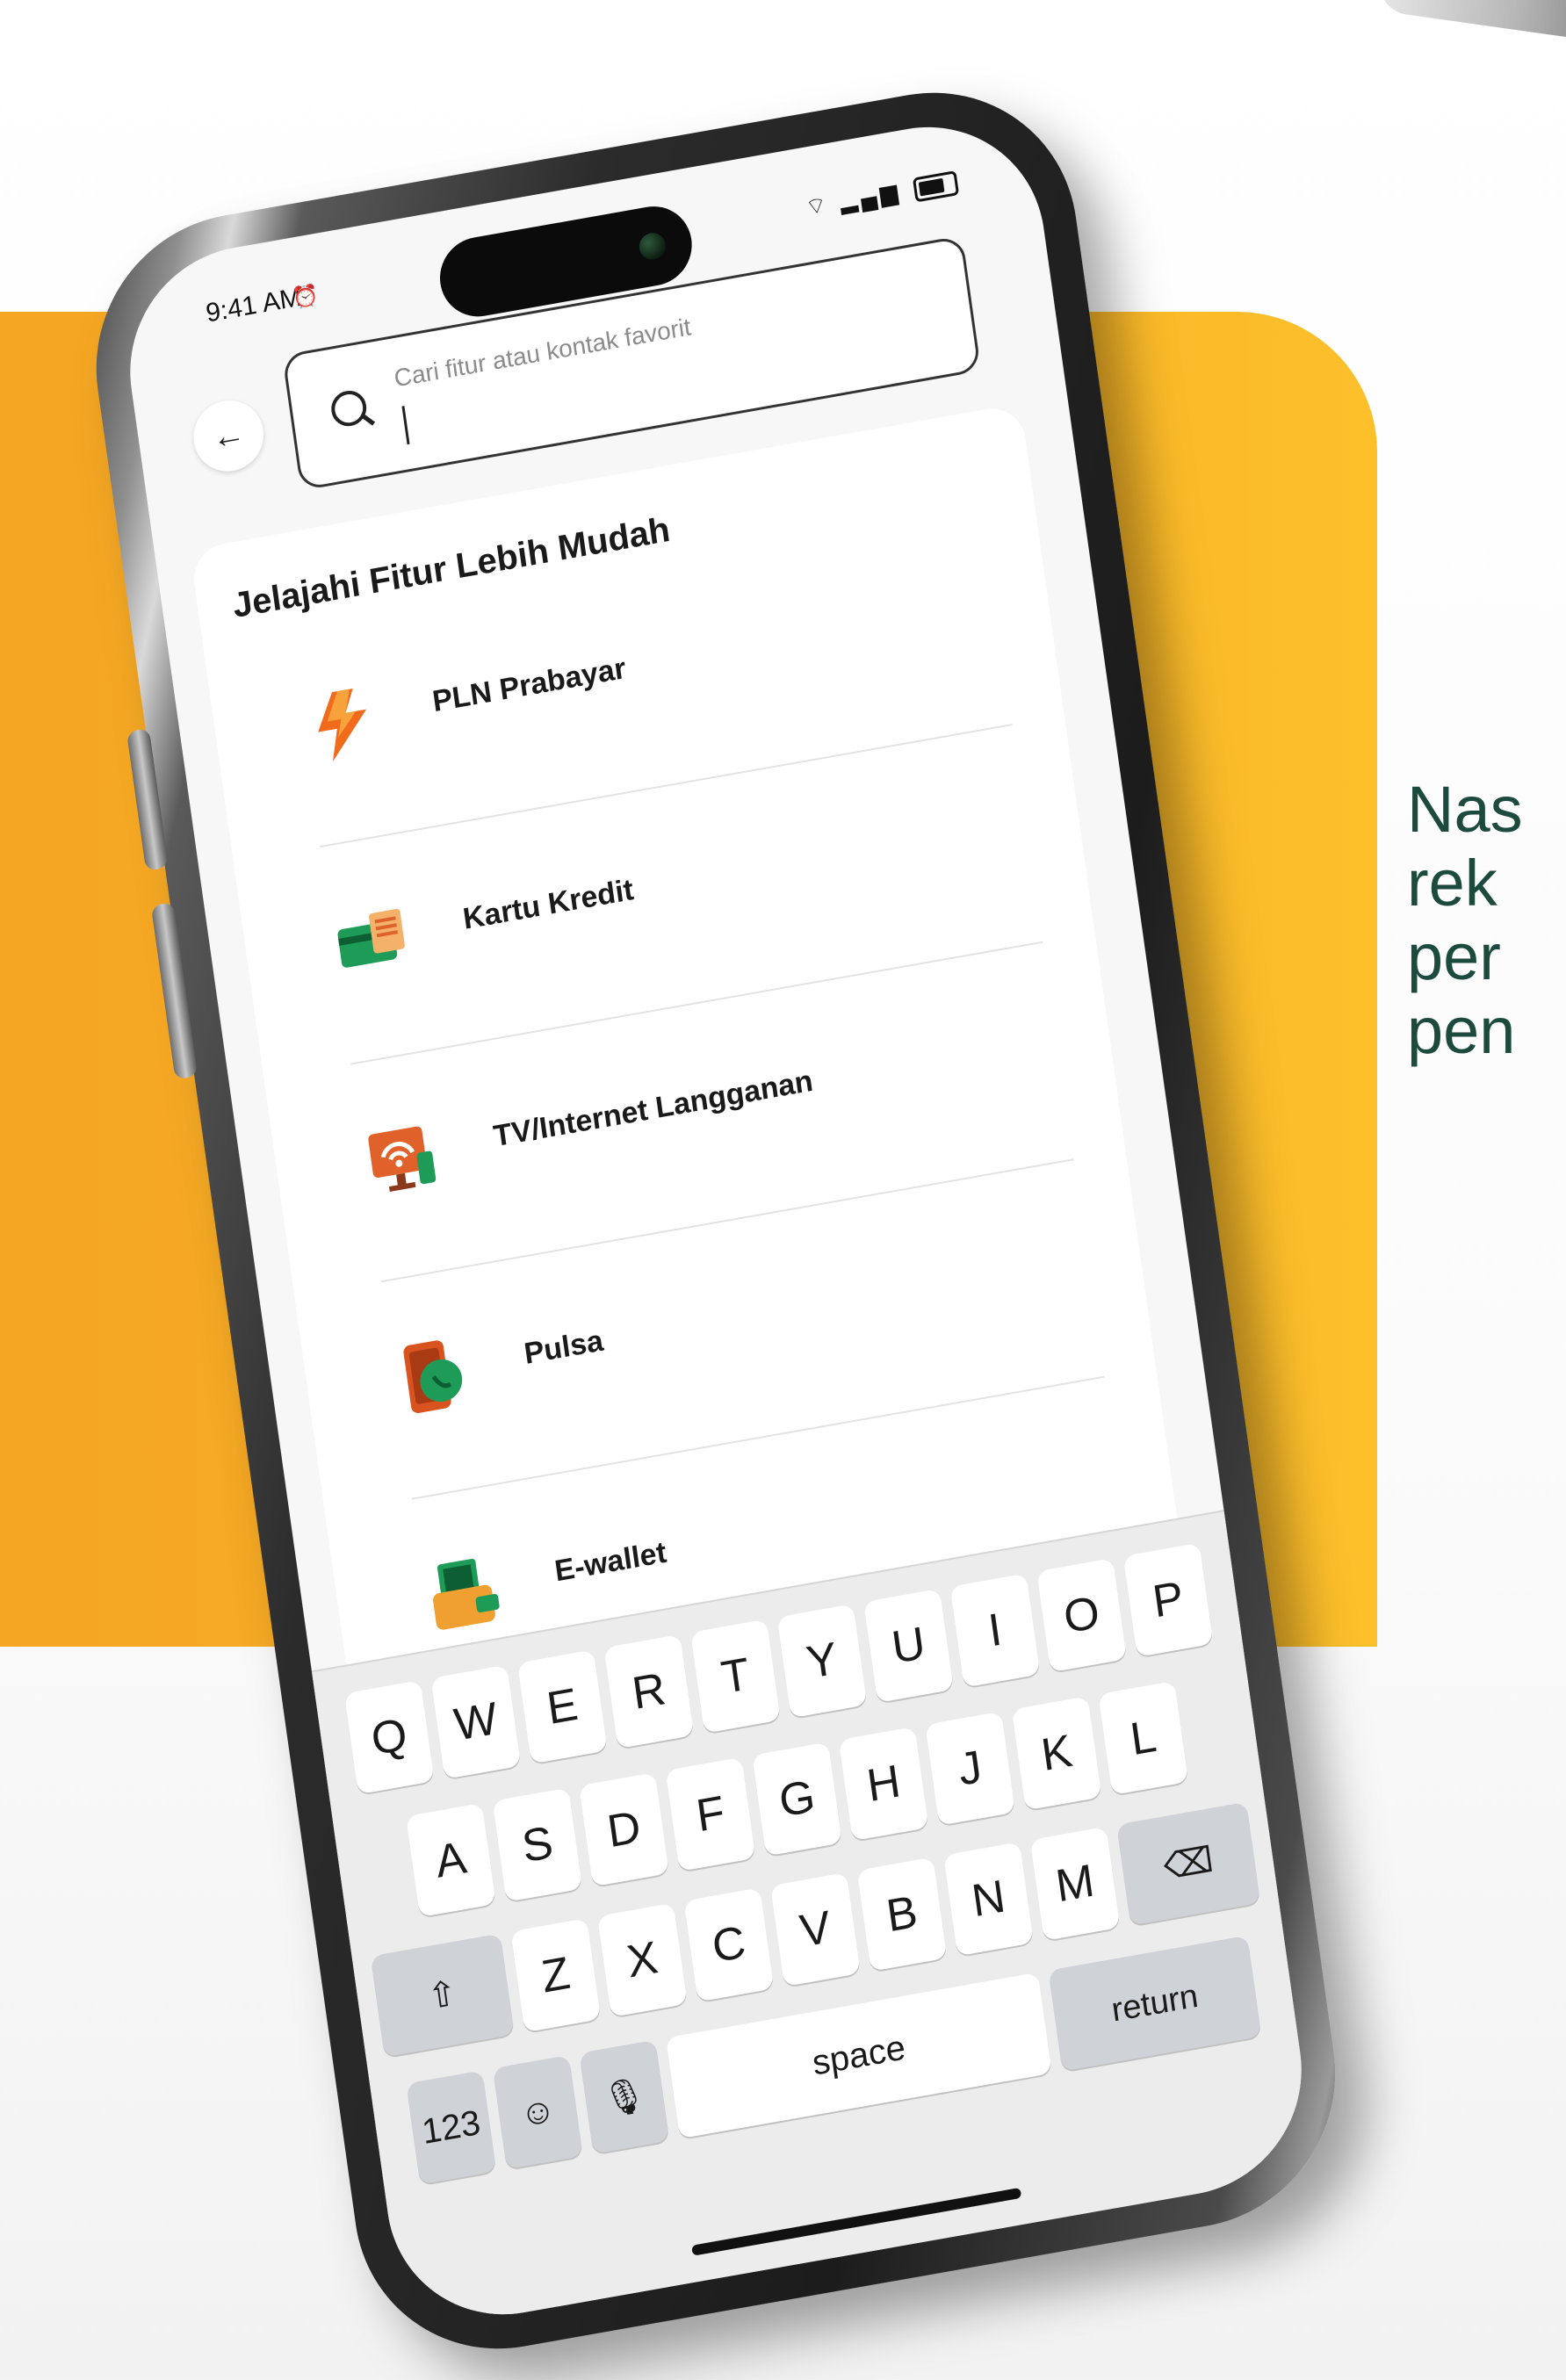 The image size is (1566, 2380). What do you see at coordinates (389, 1737) in the screenshot?
I see `key-q: Q` at bounding box center [389, 1737].